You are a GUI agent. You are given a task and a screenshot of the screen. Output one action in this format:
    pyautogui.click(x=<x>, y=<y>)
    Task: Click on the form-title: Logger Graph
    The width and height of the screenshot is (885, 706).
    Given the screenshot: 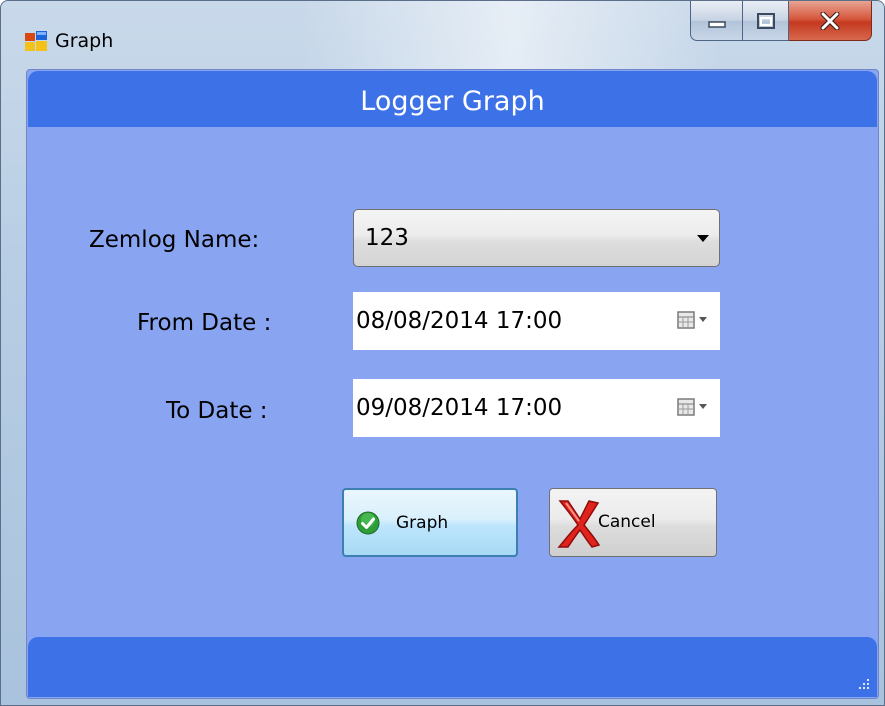 What is the action you would take?
    pyautogui.click(x=452, y=101)
    